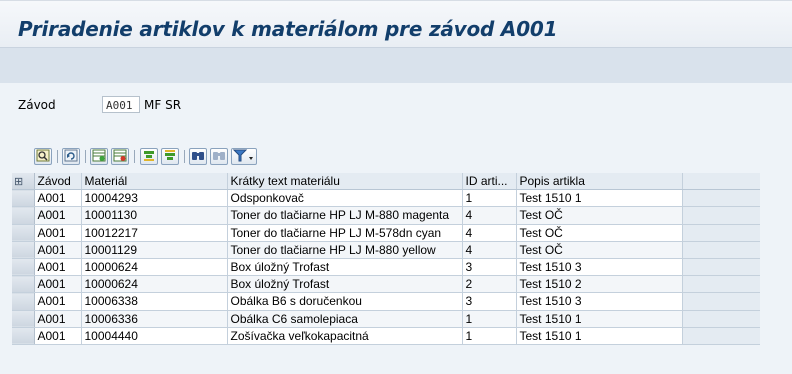 The image size is (792, 374). What do you see at coordinates (149, 156) in the screenshot?
I see `sort-ascending-icon` at bounding box center [149, 156].